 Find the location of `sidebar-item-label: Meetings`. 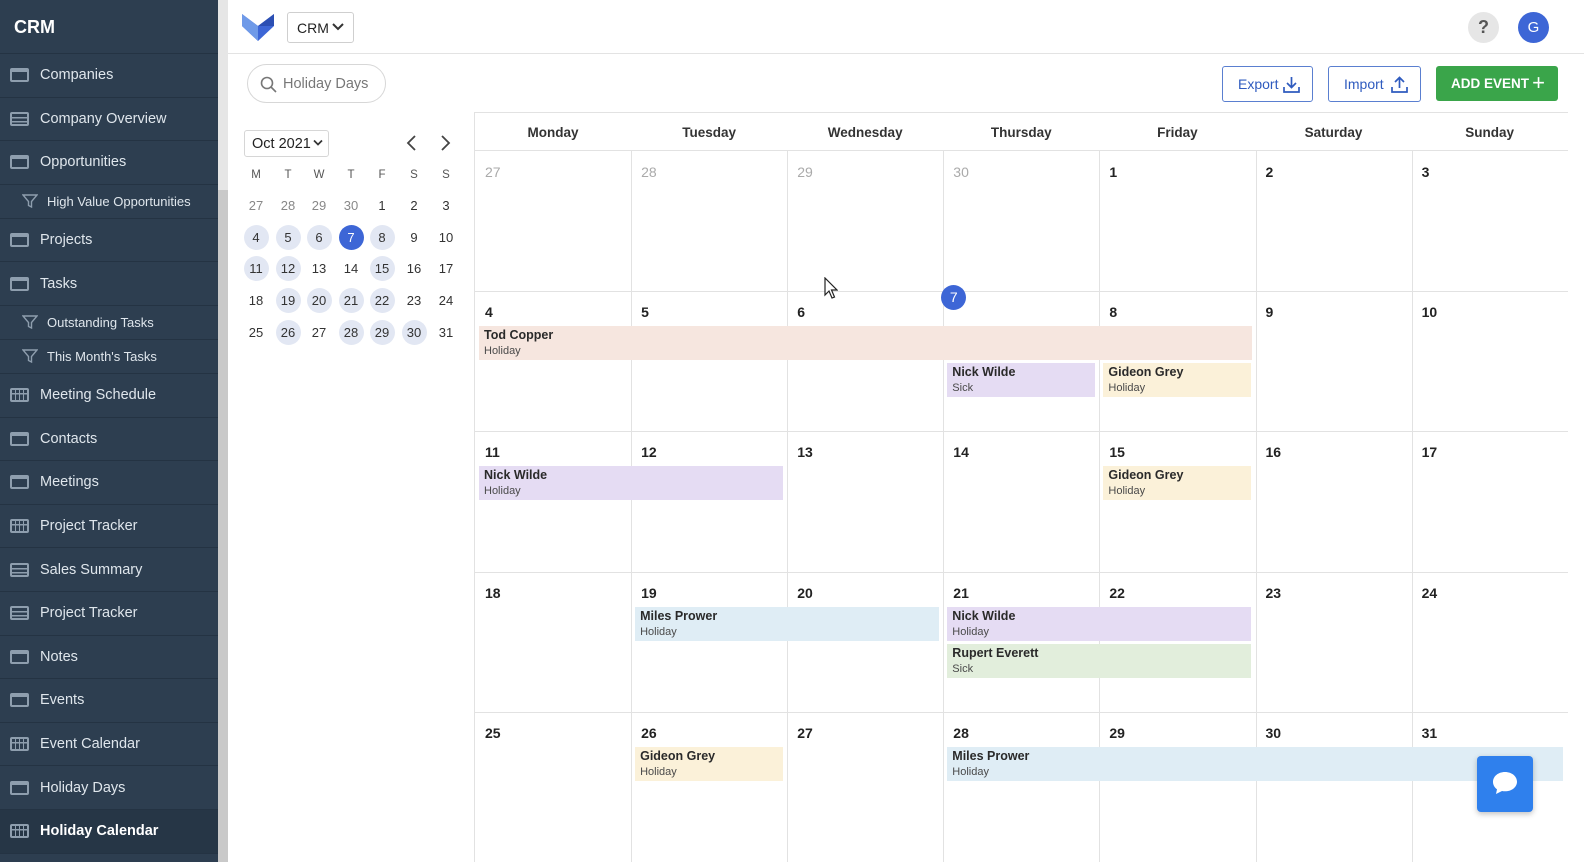

sidebar-item-label: Meetings is located at coordinates (69, 482).